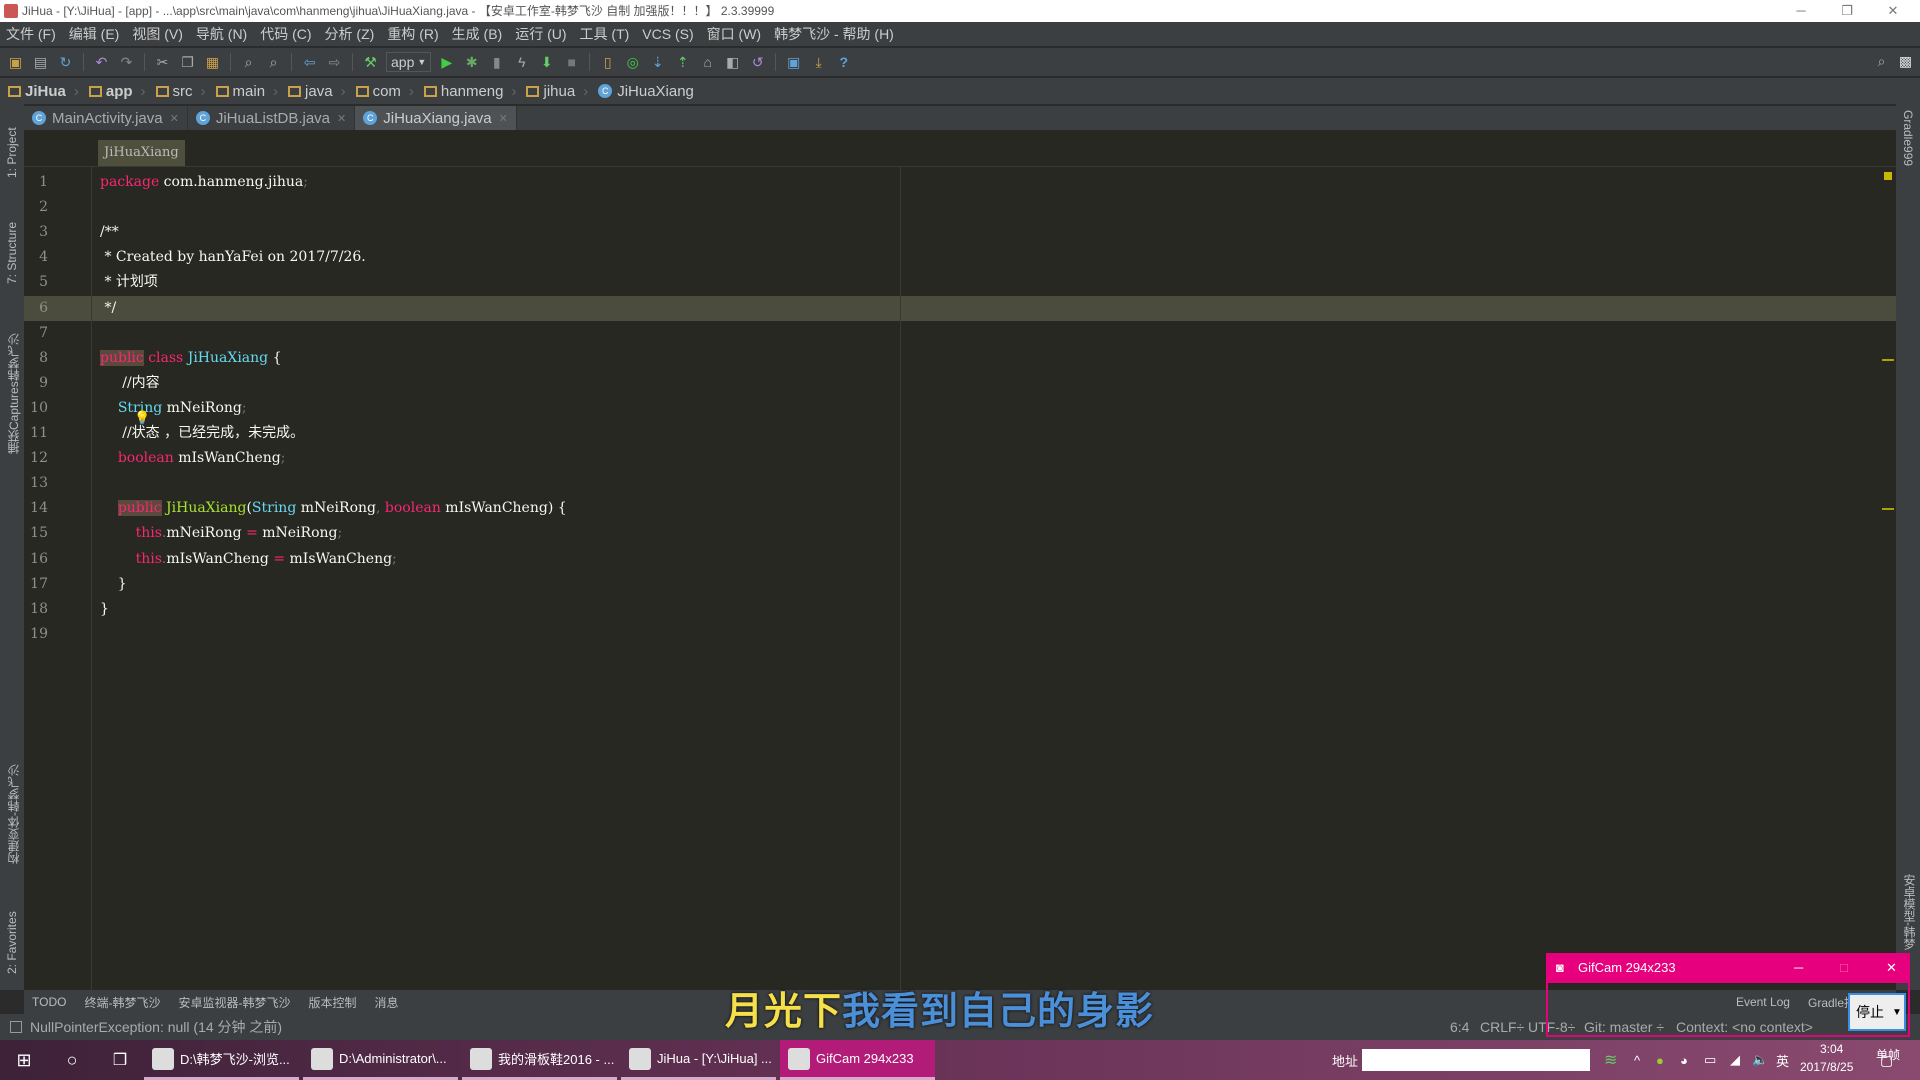  Describe the element at coordinates (1881, 61) in the screenshot. I see `search-icon: ⌕` at that location.